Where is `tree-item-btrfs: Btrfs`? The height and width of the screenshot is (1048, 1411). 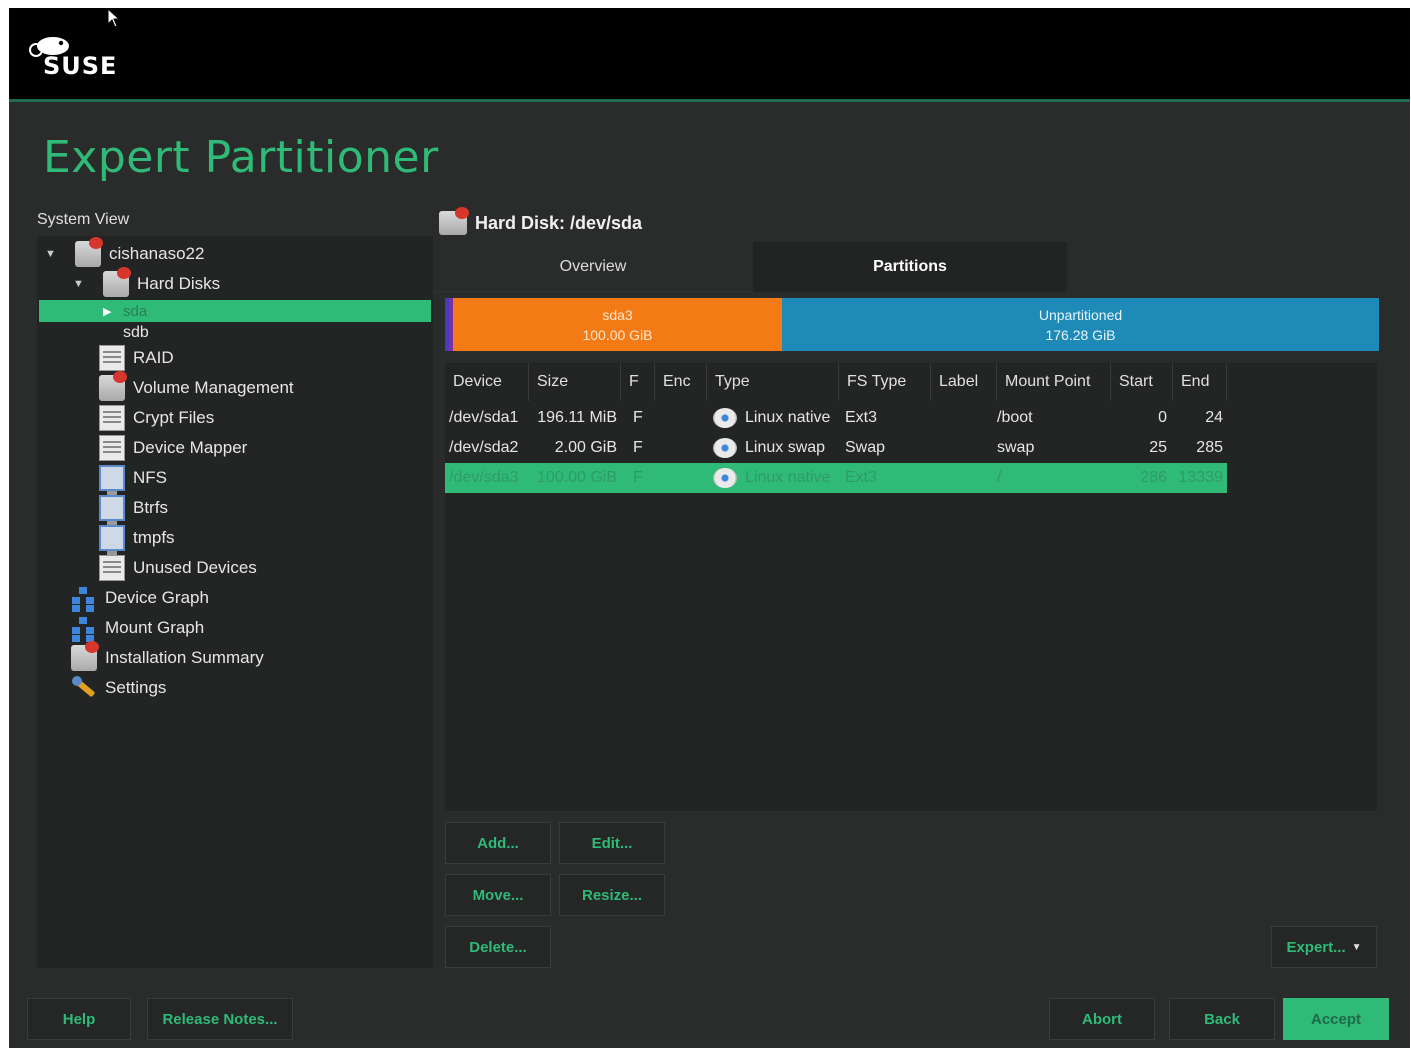
tree-item-btrfs: Btrfs is located at coordinates (133, 509).